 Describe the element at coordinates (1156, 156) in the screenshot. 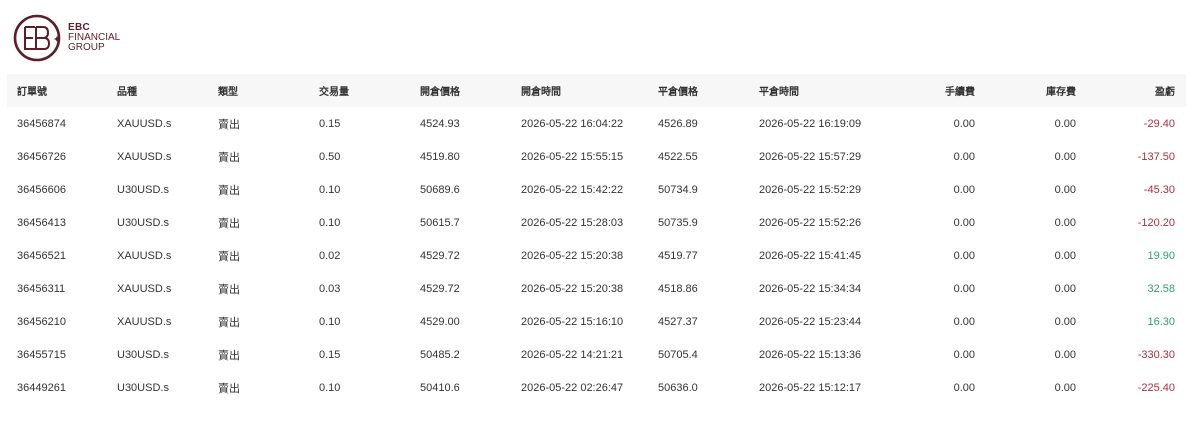

I see `cell-profit: -137.50` at that location.